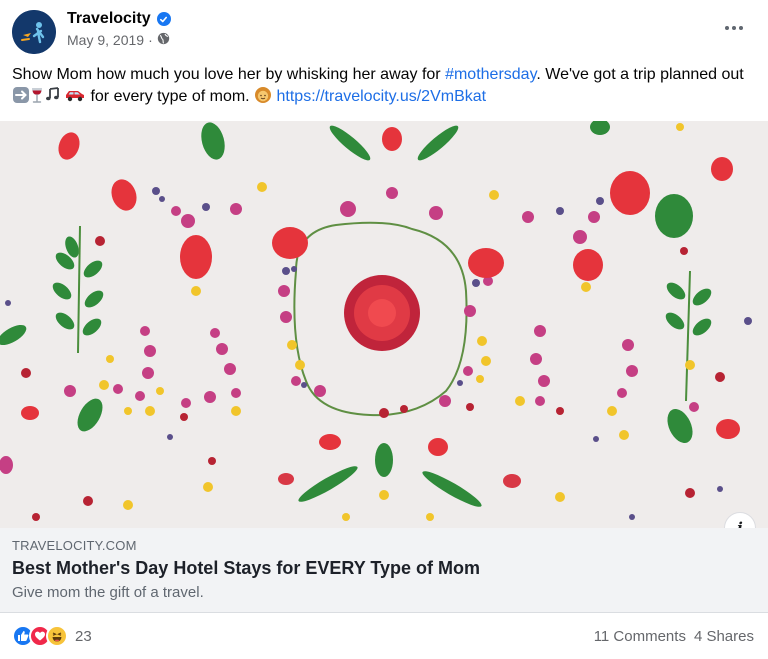 This screenshot has height=659, width=768. Describe the element at coordinates (170, 96) in the screenshot. I see `post-text-end: for every type of mom.` at that location.